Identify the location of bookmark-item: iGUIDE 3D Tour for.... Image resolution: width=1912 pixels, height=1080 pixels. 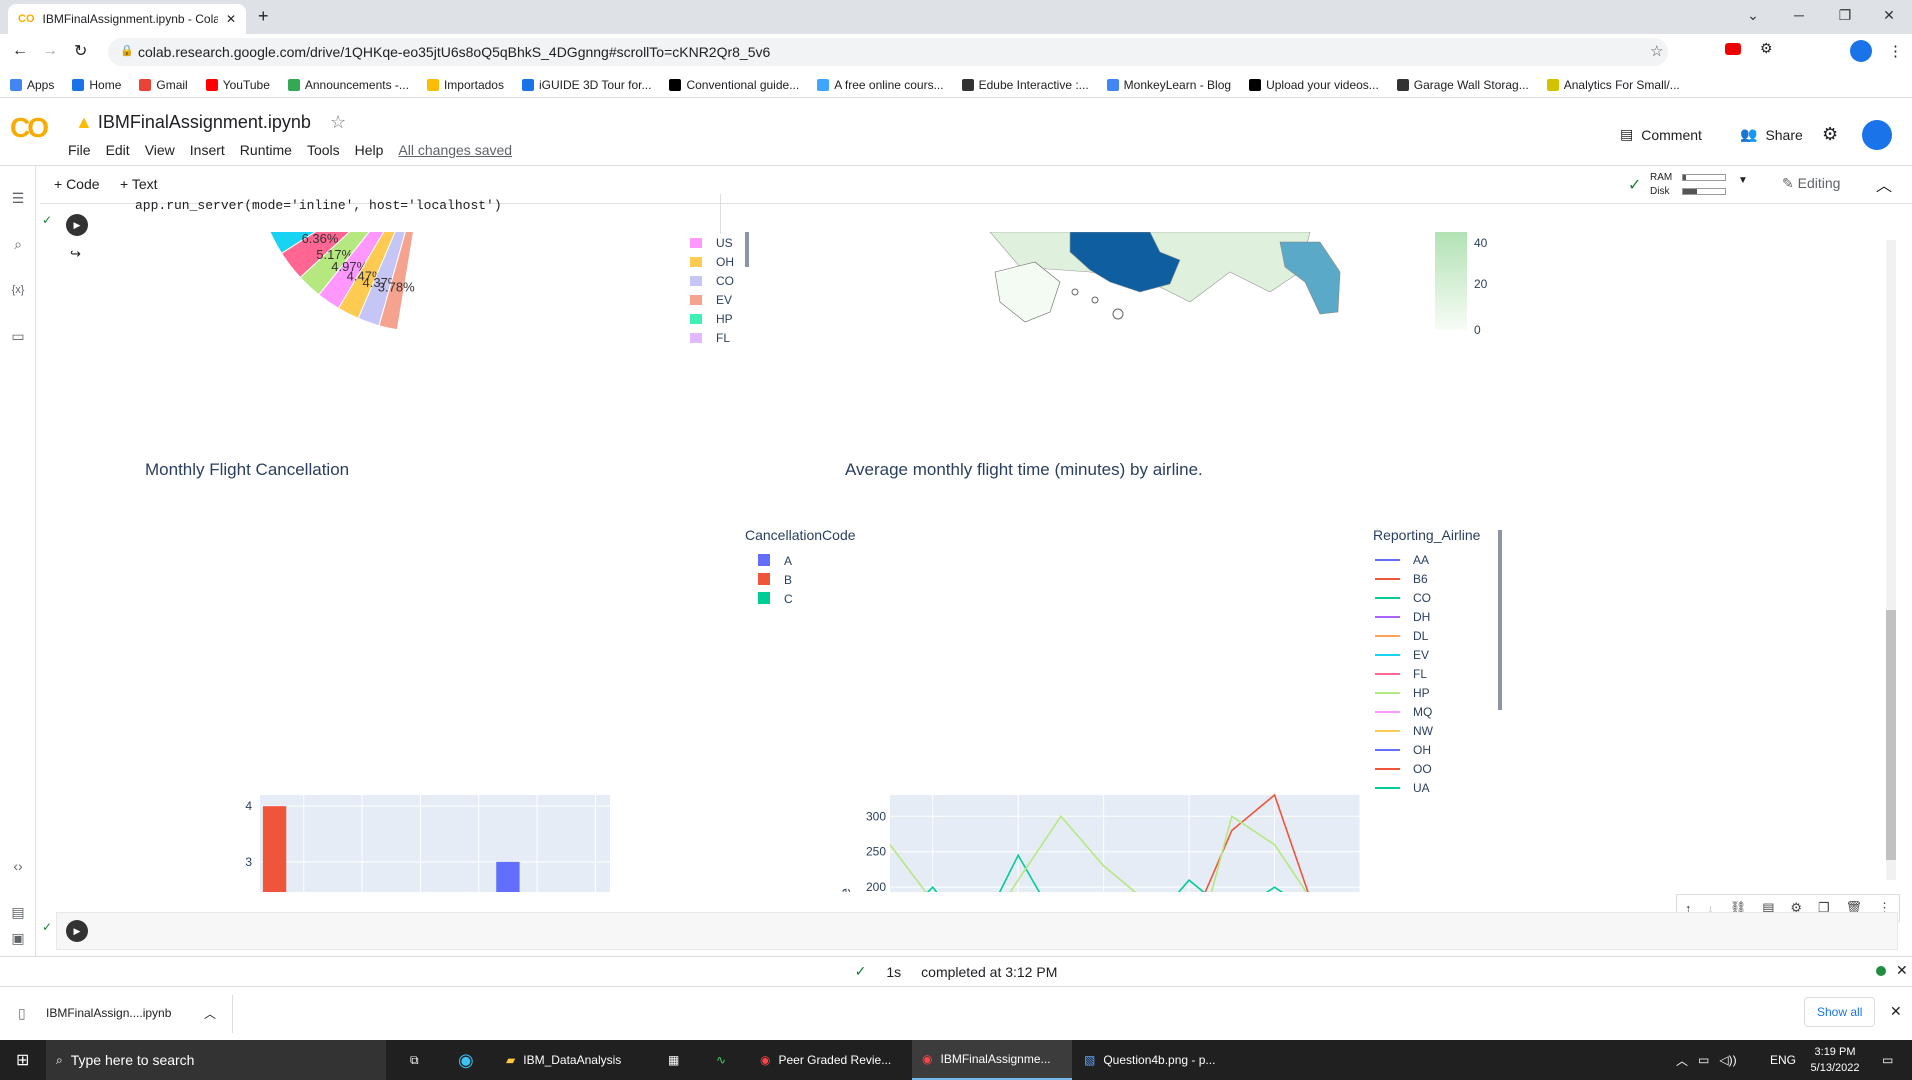
(586, 85).